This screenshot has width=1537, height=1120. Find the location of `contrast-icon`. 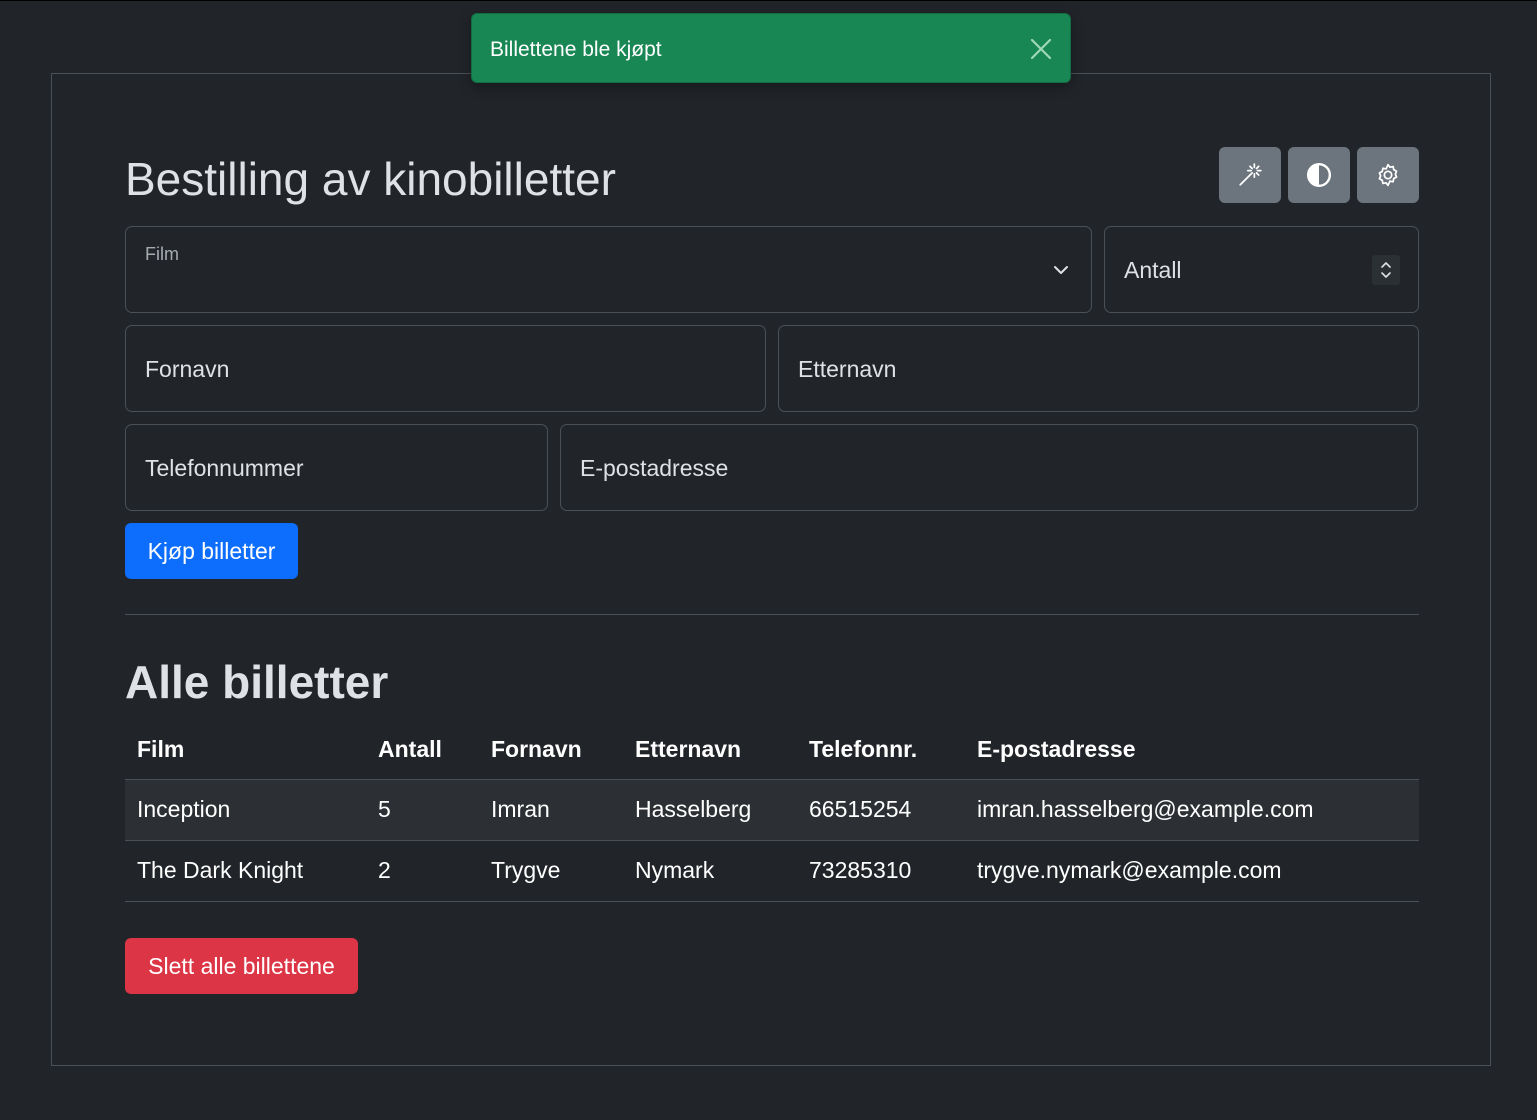

contrast-icon is located at coordinates (1319, 175).